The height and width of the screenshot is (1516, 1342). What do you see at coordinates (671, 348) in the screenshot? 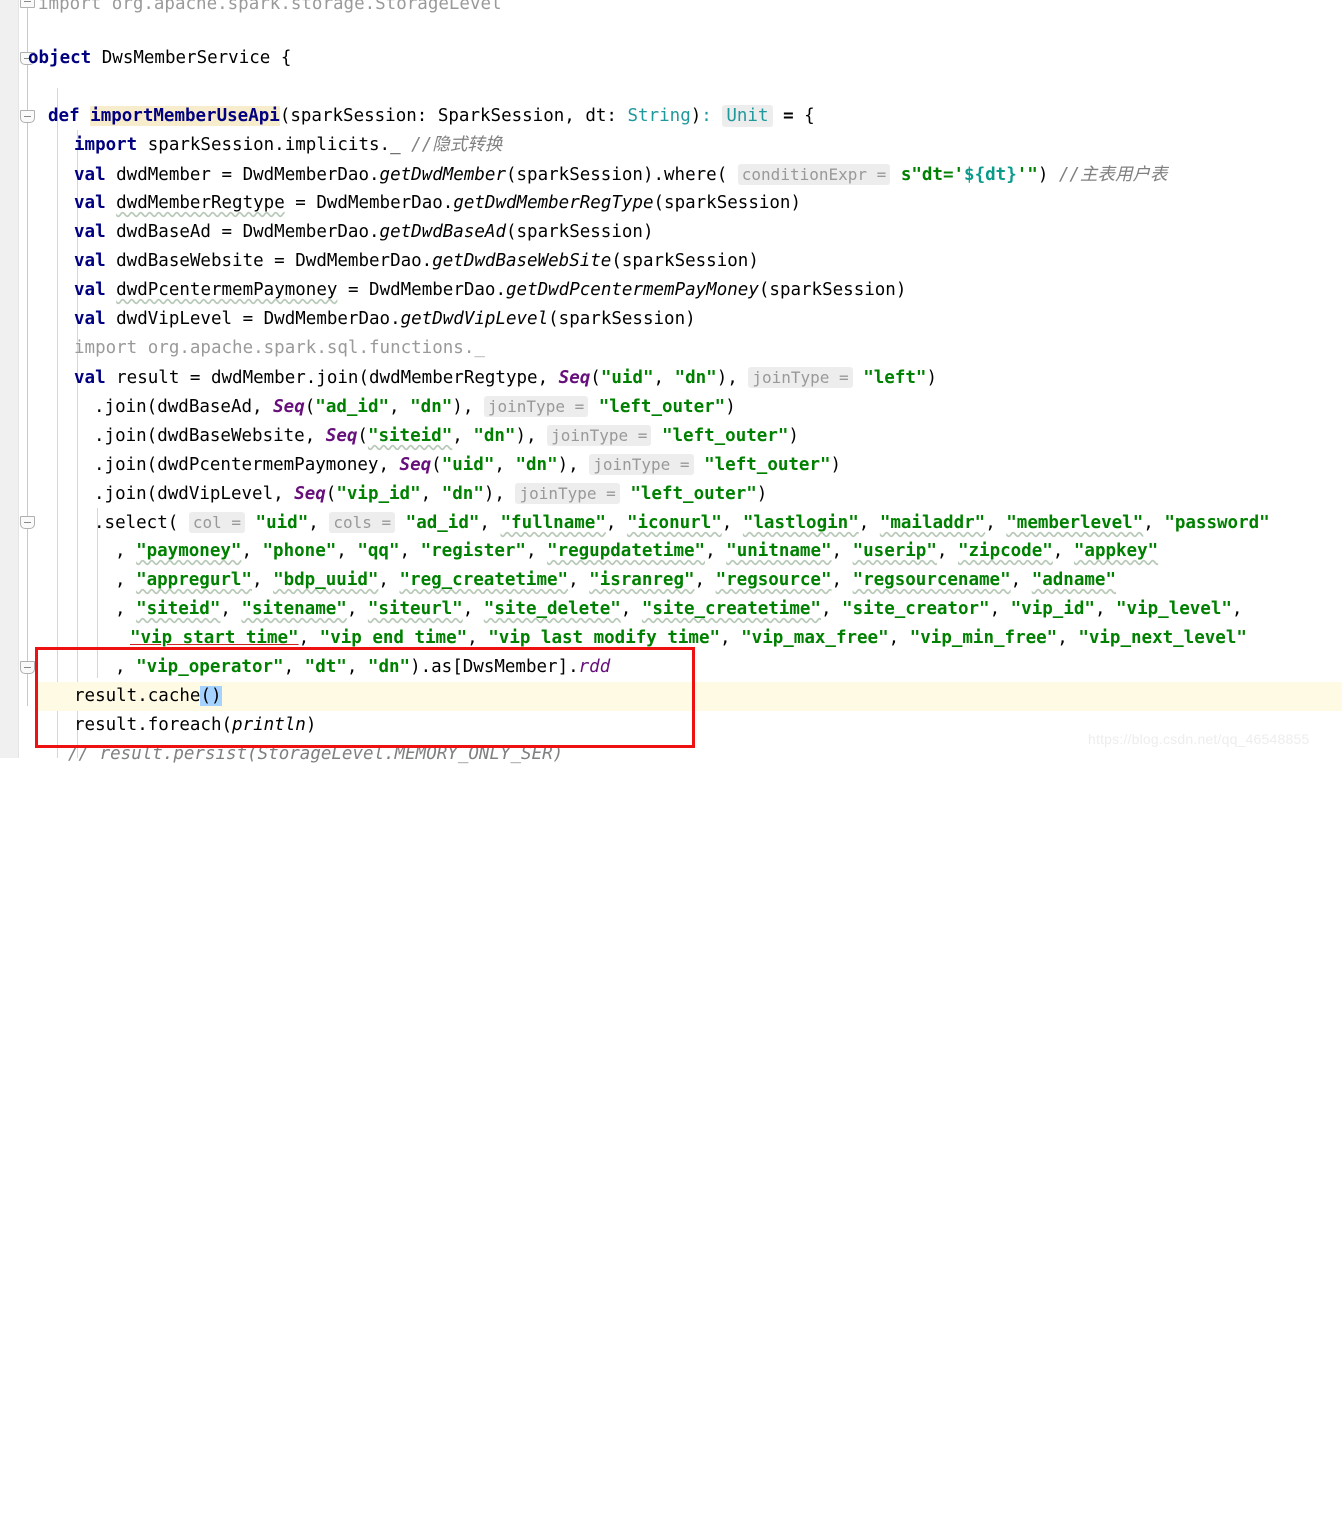
I see `code-line: import org.apache.spark.sql.functions._` at bounding box center [671, 348].